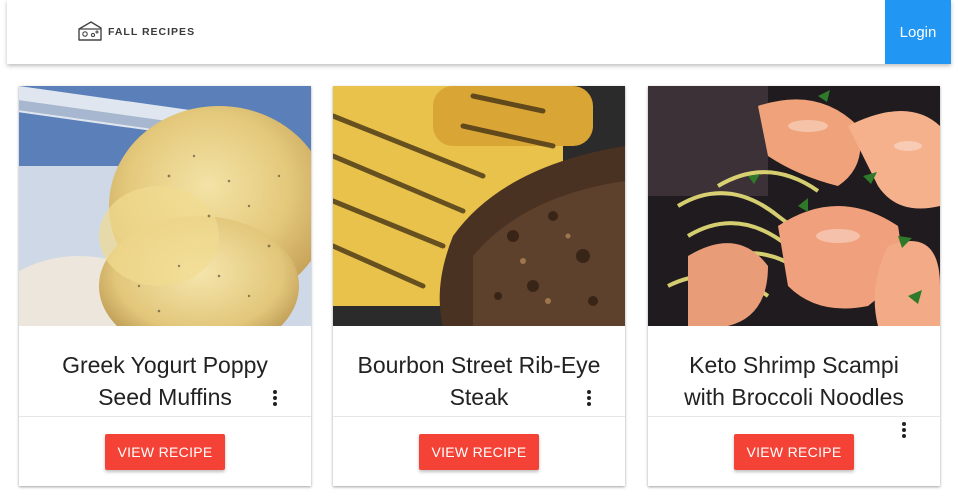  What do you see at coordinates (479, 32) in the screenshot?
I see `top-app-bar: FALL RECIPES Login` at bounding box center [479, 32].